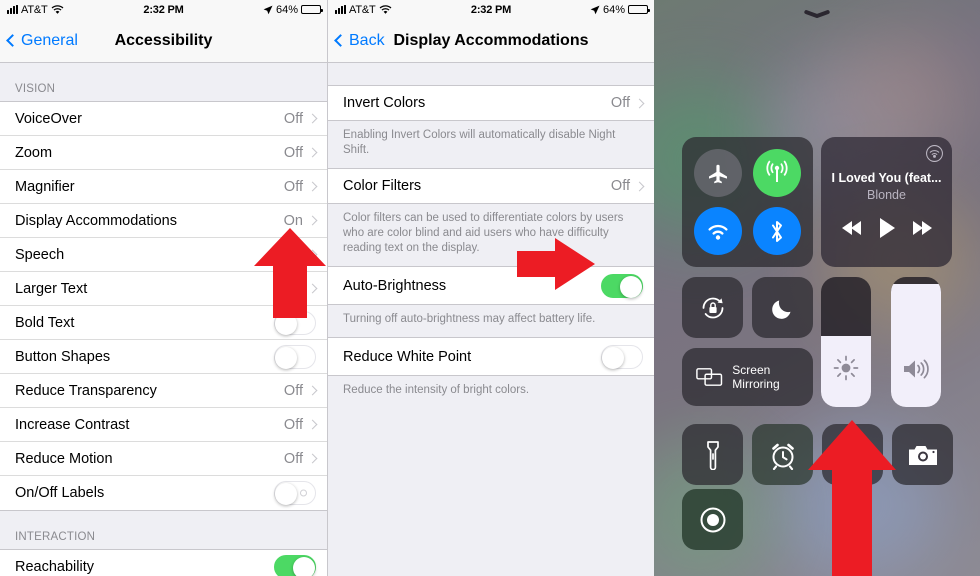 This screenshot has height=576, width=980. What do you see at coordinates (622, 285) in the screenshot?
I see `auto-brightness-toggle` at bounding box center [622, 285].